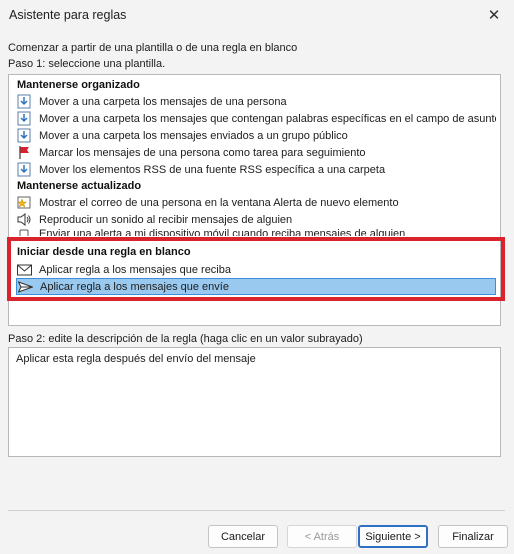  What do you see at coordinates (79, 186) in the screenshot?
I see `section-heading-updated: Mantenerse actualizado` at bounding box center [79, 186].